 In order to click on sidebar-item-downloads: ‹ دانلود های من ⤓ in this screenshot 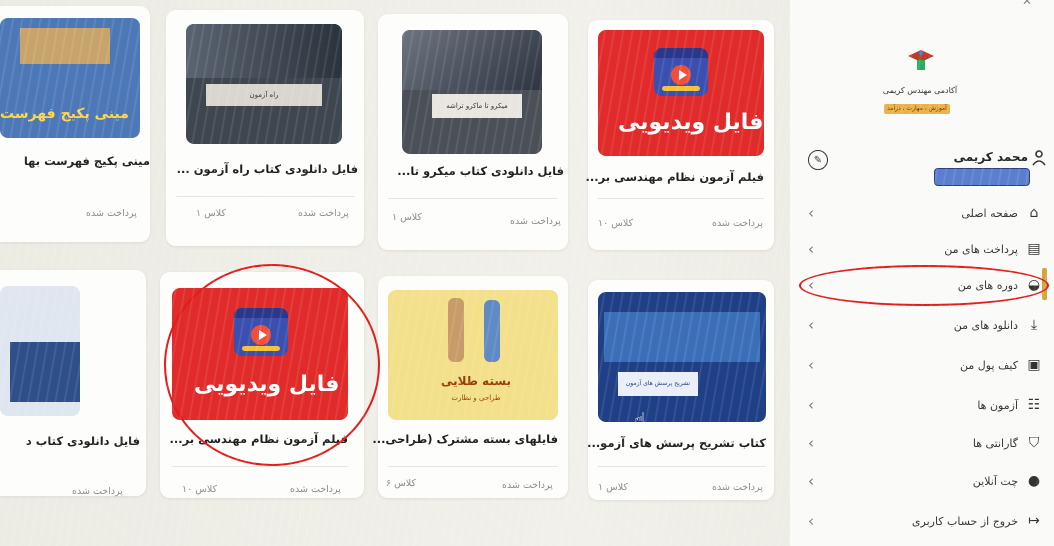, I will do `click(925, 325)`.